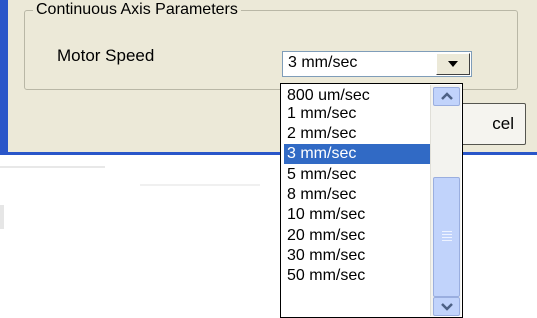 The height and width of the screenshot is (318, 537). I want to click on dropdown-option: 3 mm/sec, so click(357, 154).